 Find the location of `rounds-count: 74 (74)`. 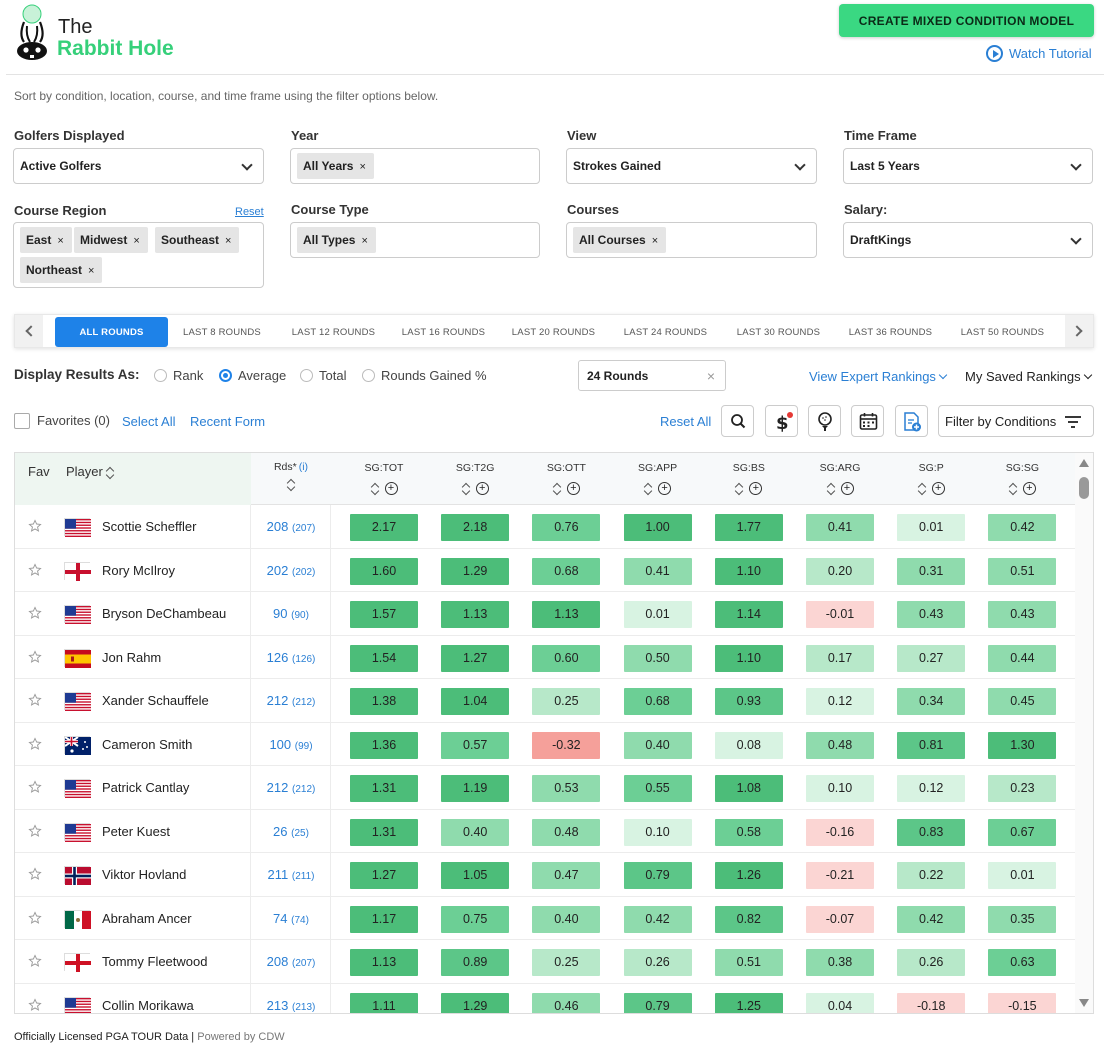

rounds-count: 74 (74) is located at coordinates (291, 918).